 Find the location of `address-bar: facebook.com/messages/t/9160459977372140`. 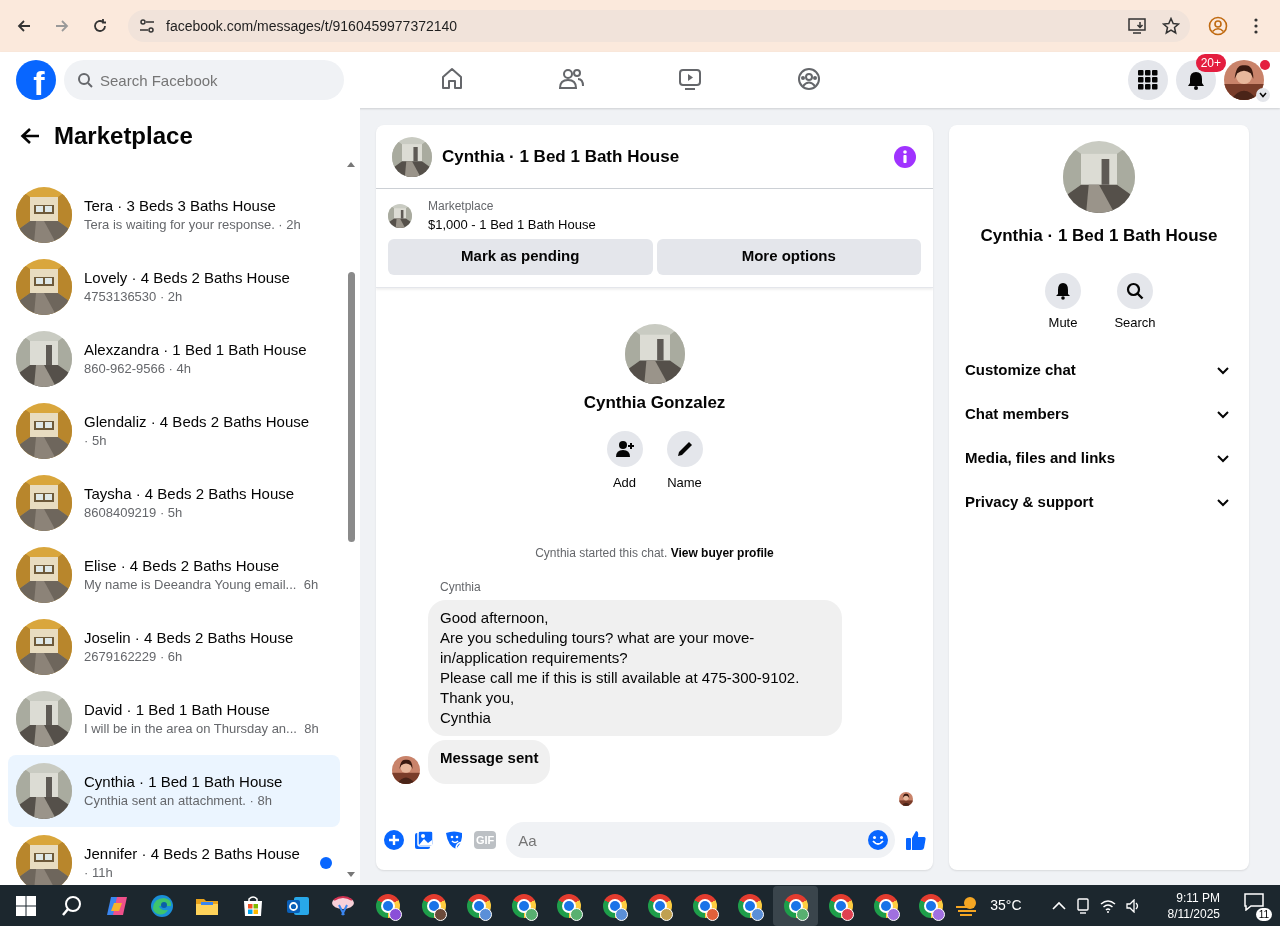

address-bar: facebook.com/messages/t/9160459977372140 is located at coordinates (659, 26).